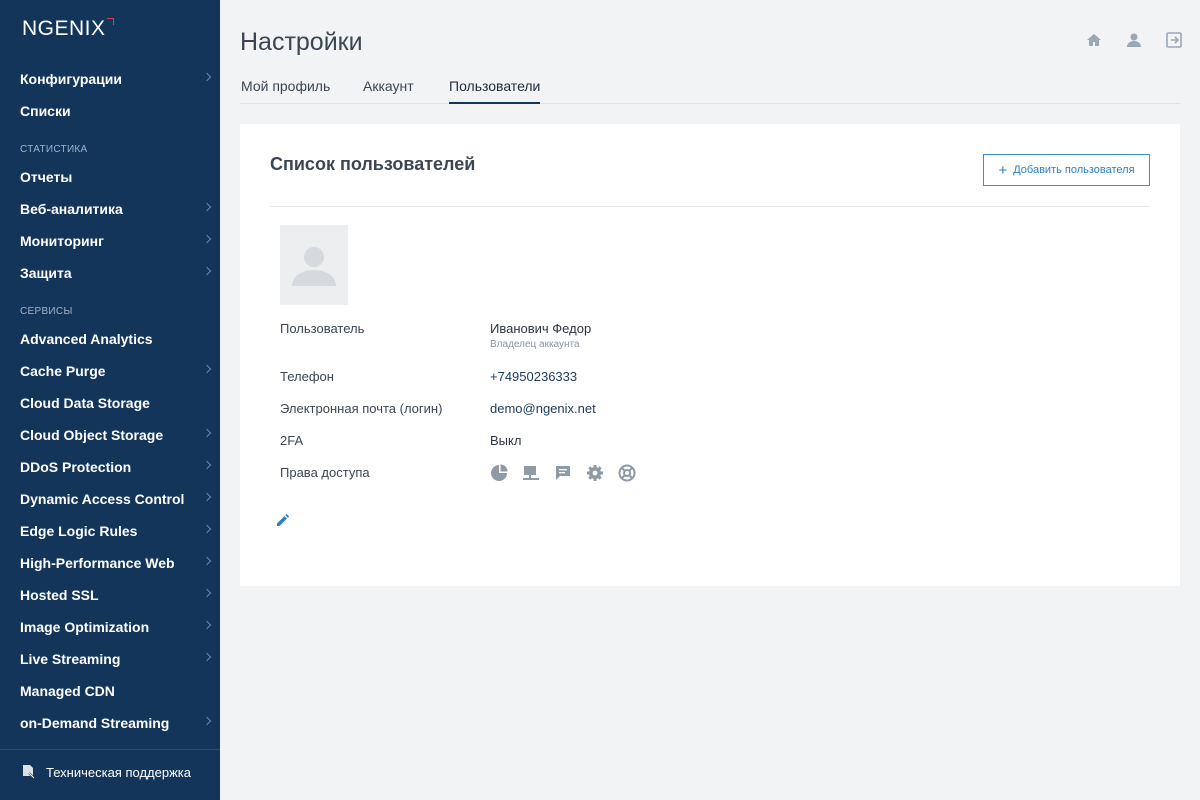 This screenshot has height=800, width=1200. Describe the element at coordinates (110, 595) in the screenshot. I see `sidebar-item-hosted-ssl: Hosted SSL` at that location.